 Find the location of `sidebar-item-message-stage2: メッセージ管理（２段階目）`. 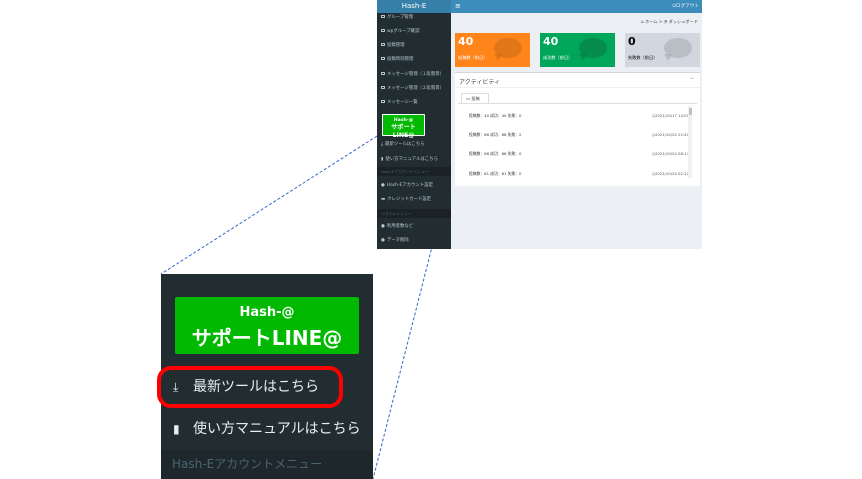

sidebar-item-message-stage2: メッセージ管理（２段階目） is located at coordinates (414, 89).